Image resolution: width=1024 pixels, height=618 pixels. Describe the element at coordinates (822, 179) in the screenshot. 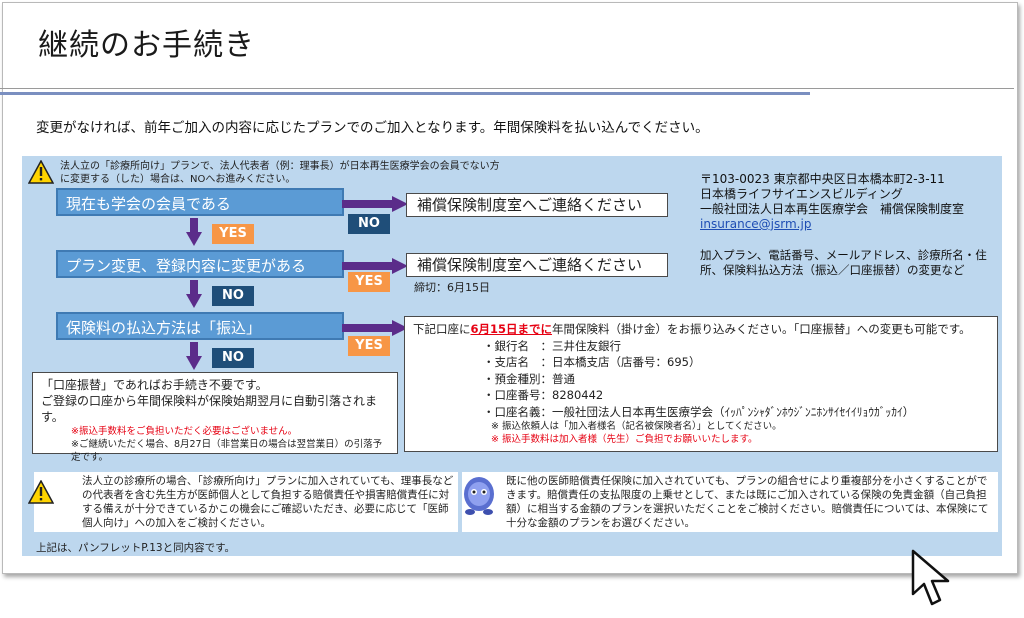

I see `address-line: 〒103-0023 東京都中央区日本橋本町2-3-11` at that location.